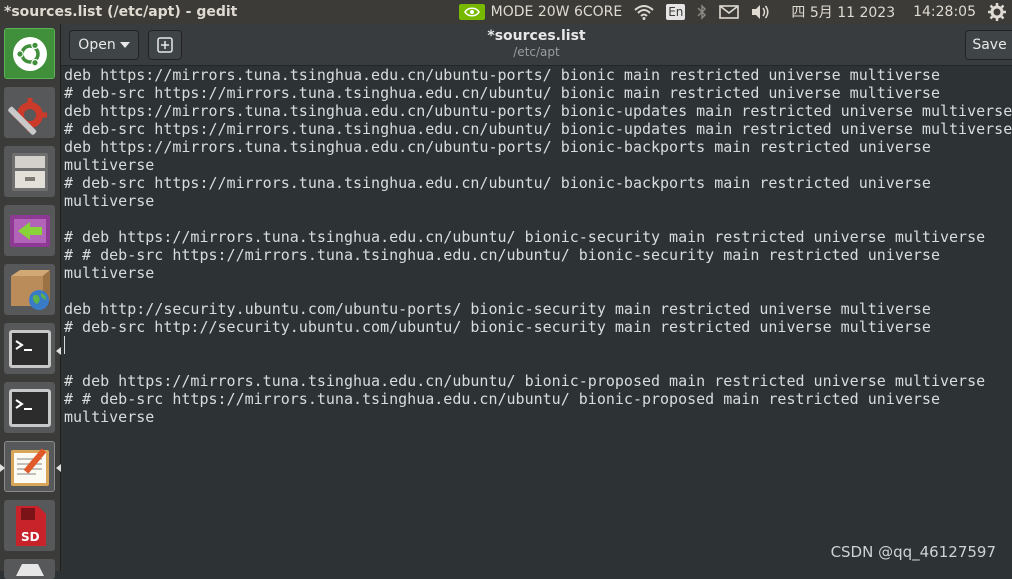 The height and width of the screenshot is (579, 1012). I want to click on volume-indicator, so click(761, 12).